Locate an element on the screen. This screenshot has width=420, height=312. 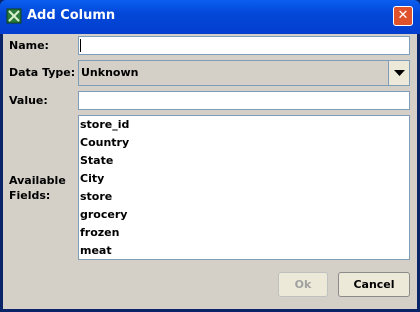
column-app-icon is located at coordinates (14, 16).